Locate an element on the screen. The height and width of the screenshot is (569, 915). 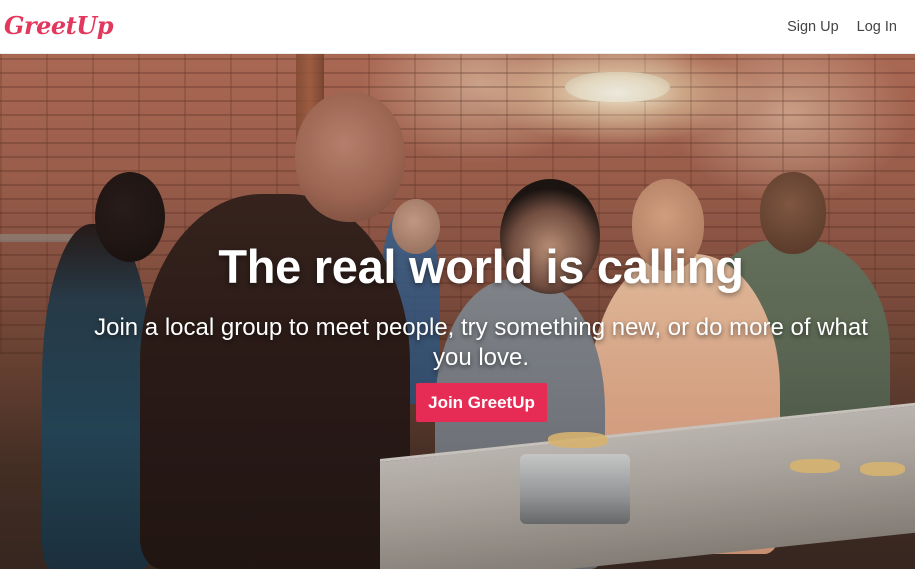
top-navbar: GreetUp Sign Up Log In is located at coordinates (457, 27).